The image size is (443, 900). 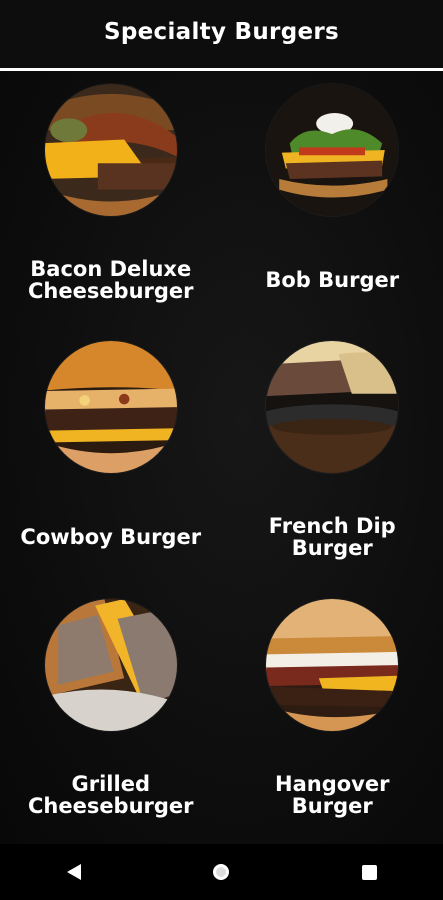 I want to click on back-icon, so click(x=73, y=872).